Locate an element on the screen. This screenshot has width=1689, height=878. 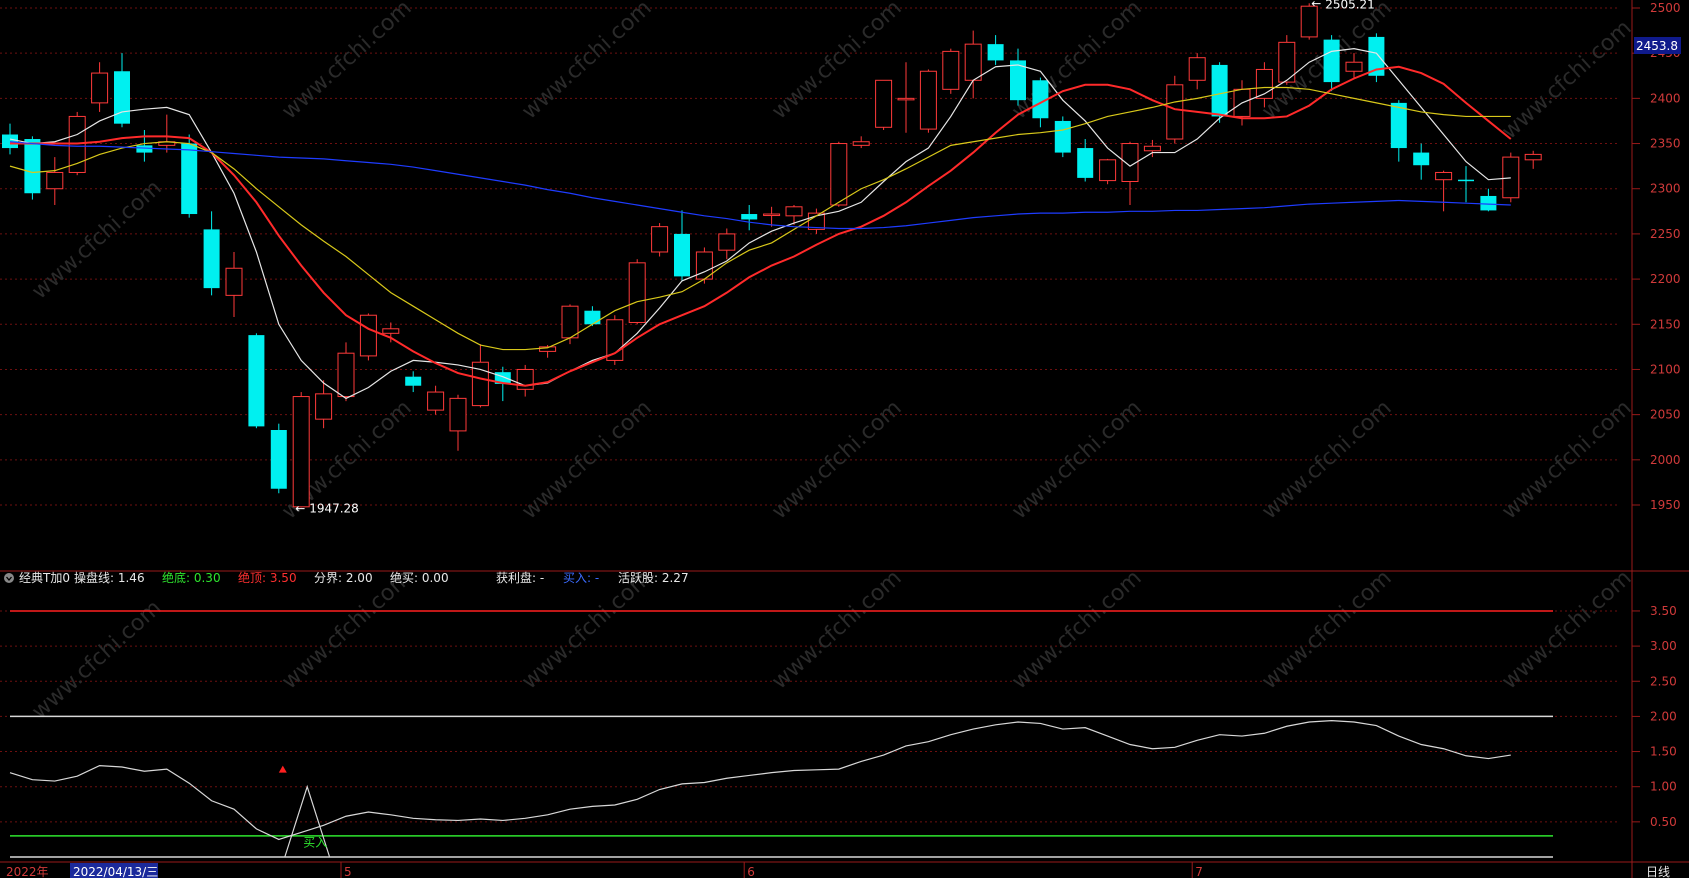
price-tick-label: 2400 is located at coordinates (1665, 98).